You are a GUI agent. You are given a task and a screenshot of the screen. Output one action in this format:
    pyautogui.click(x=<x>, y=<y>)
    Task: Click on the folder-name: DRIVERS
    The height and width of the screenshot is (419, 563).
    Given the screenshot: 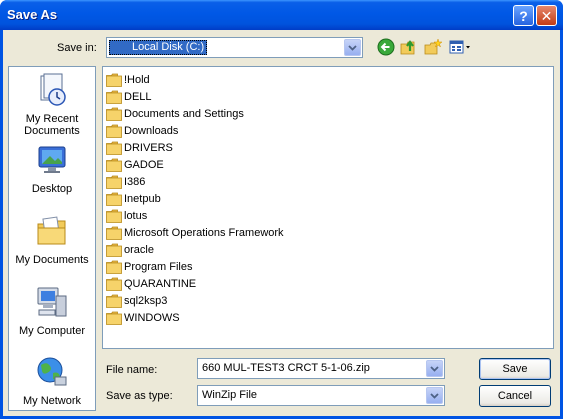 What is the action you would take?
    pyautogui.click(x=148, y=147)
    